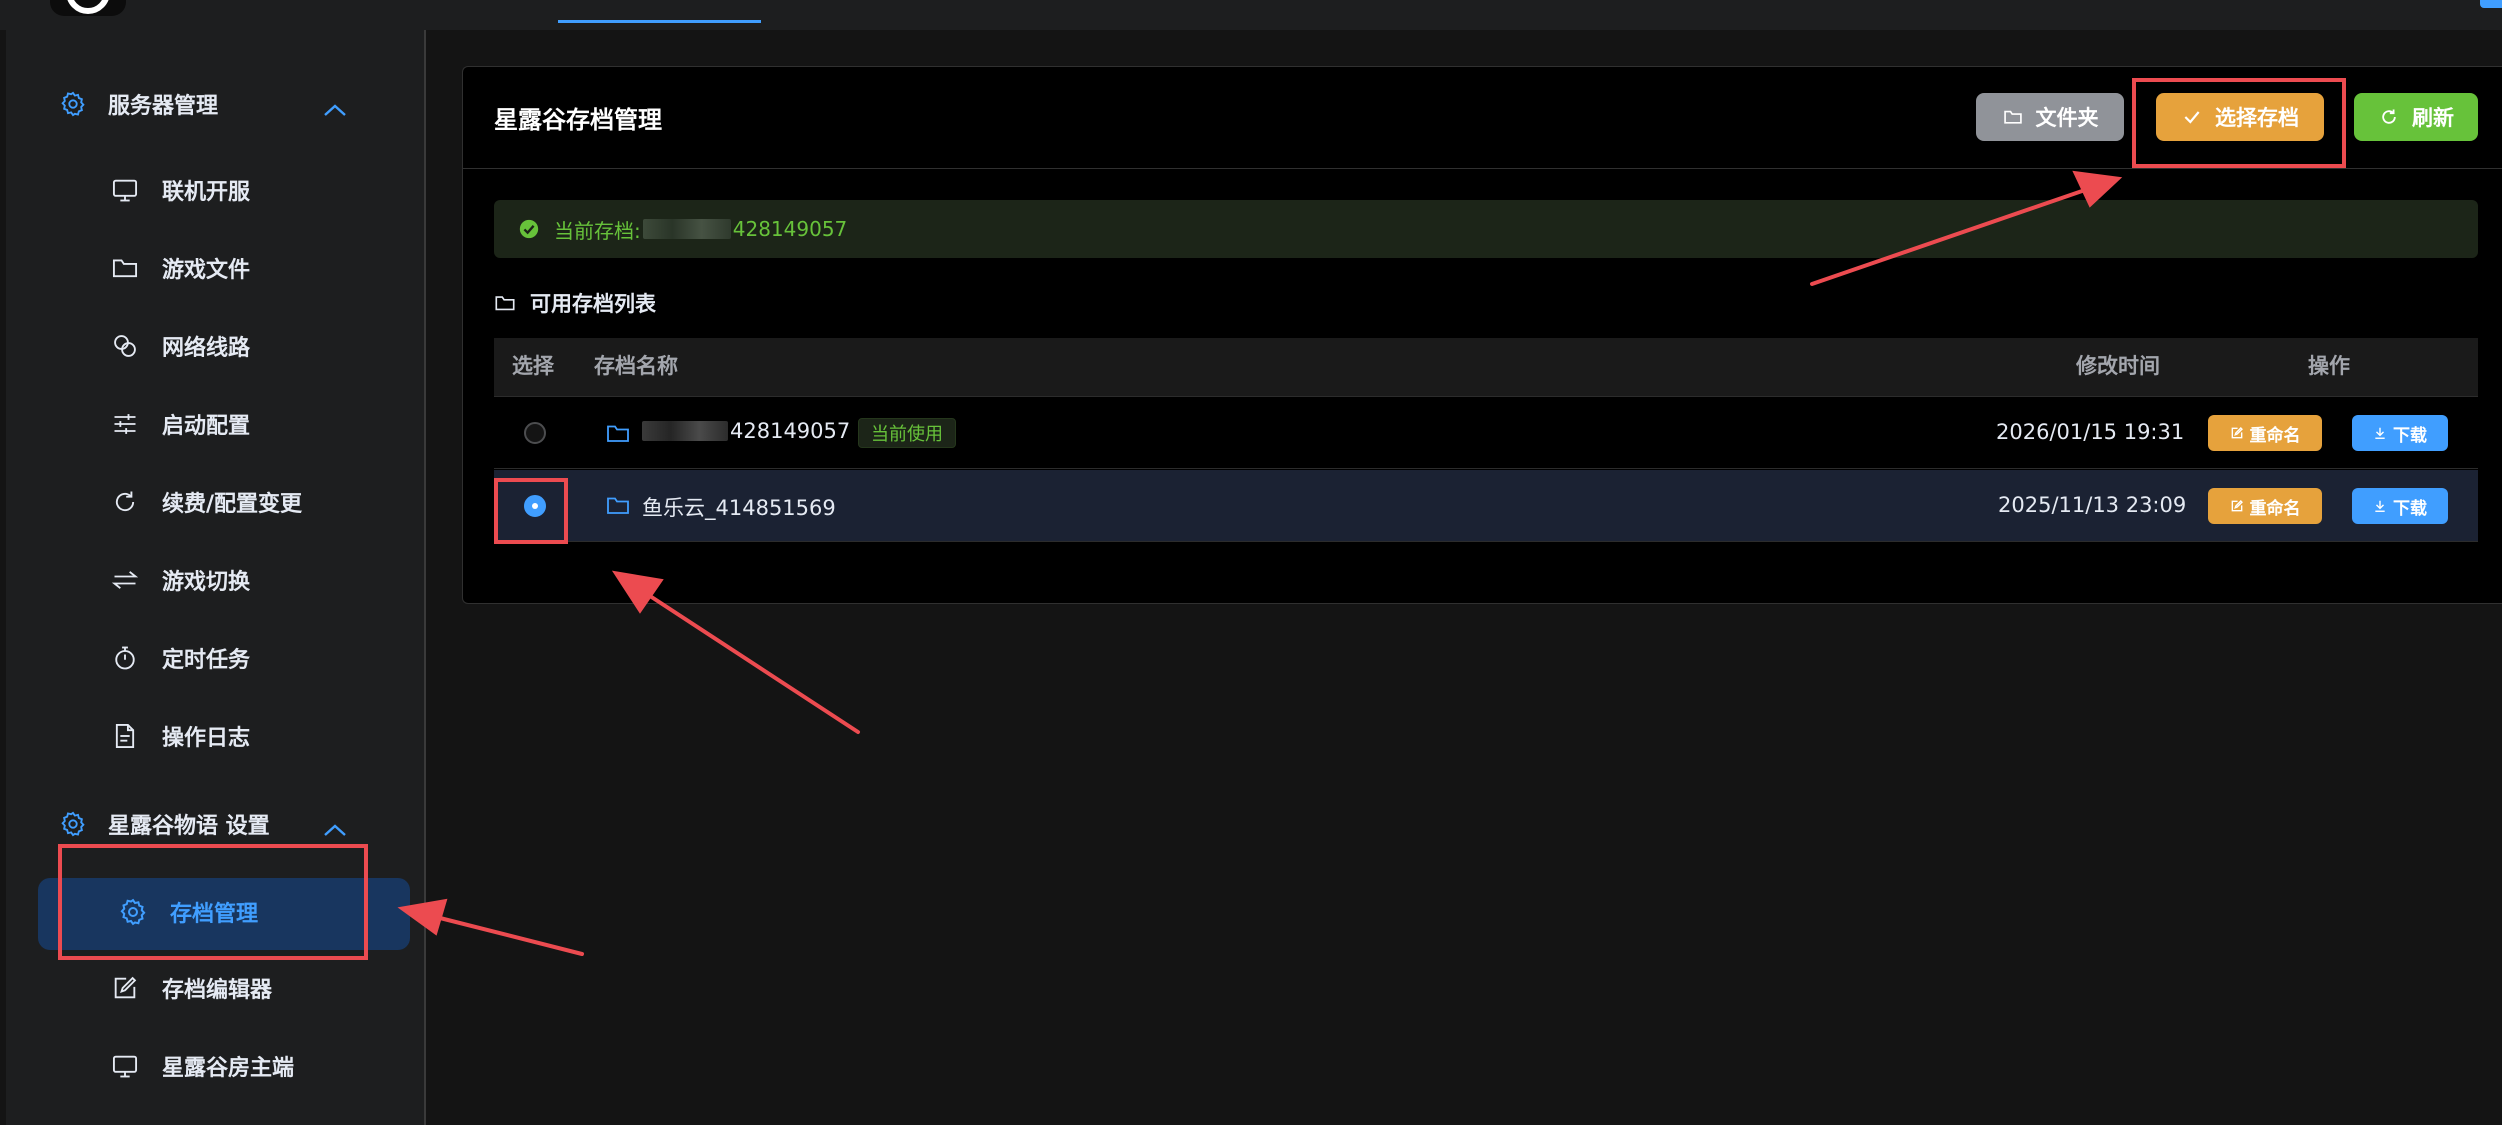  Describe the element at coordinates (754, 664) in the screenshot. I see `arrow-to-radio` at that location.